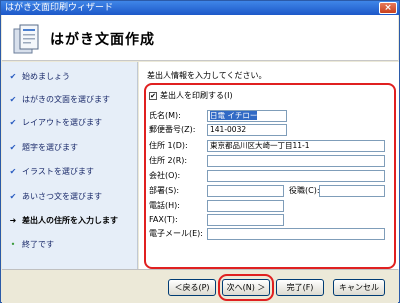  Describe the element at coordinates (165, 115) in the screenshot. I see `name-label: 氏名(M):` at that location.